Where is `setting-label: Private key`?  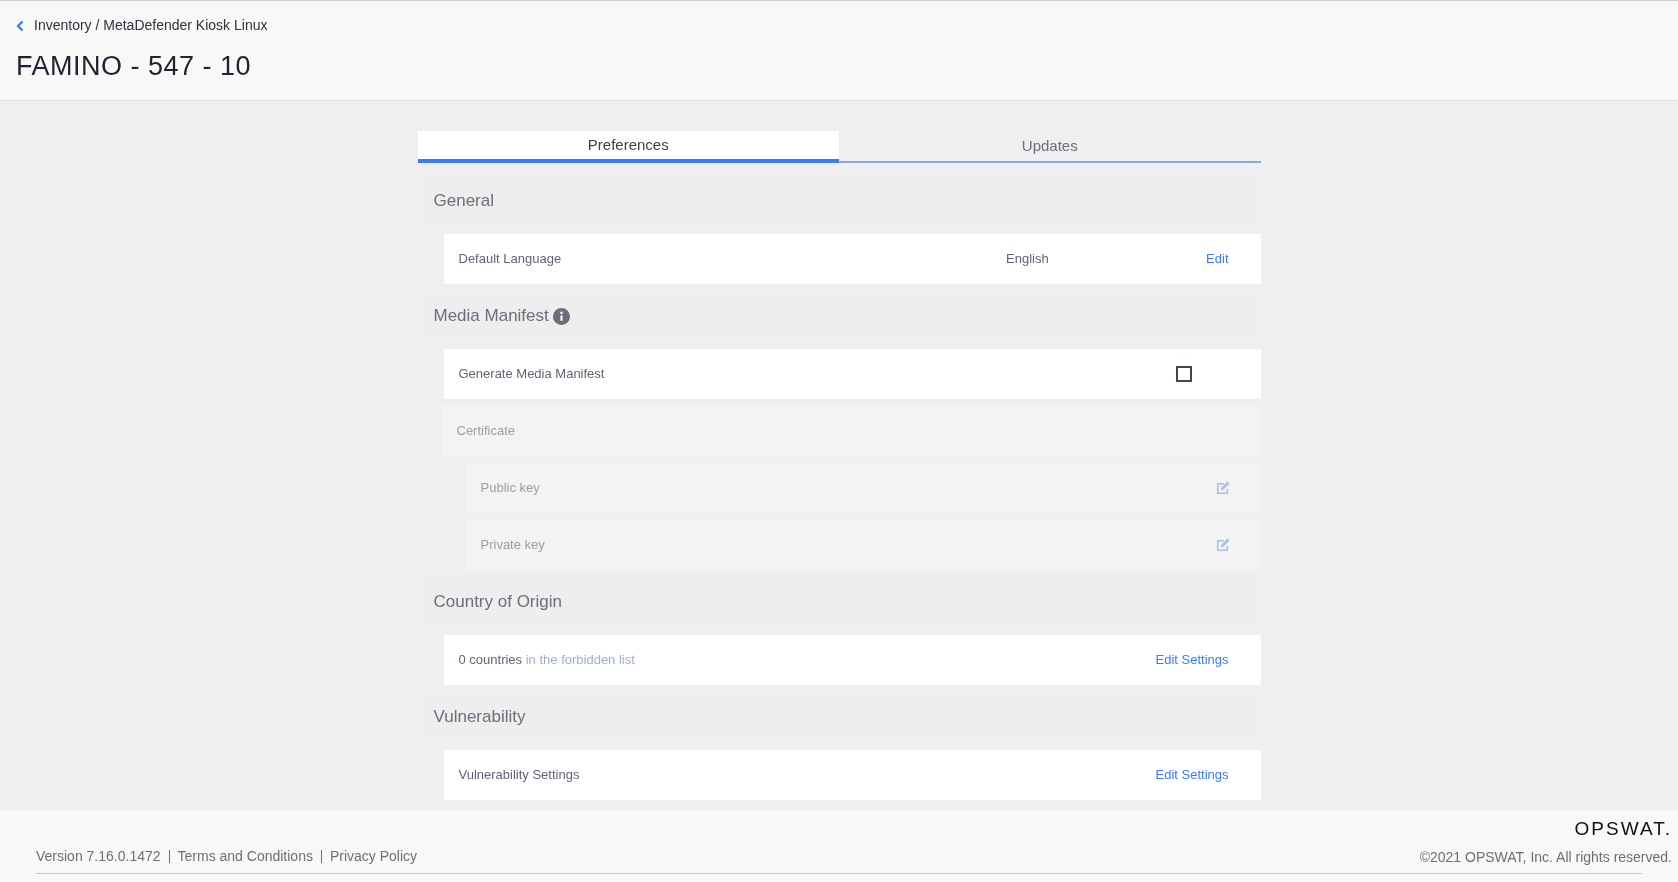 setting-label: Private key is located at coordinates (513, 545).